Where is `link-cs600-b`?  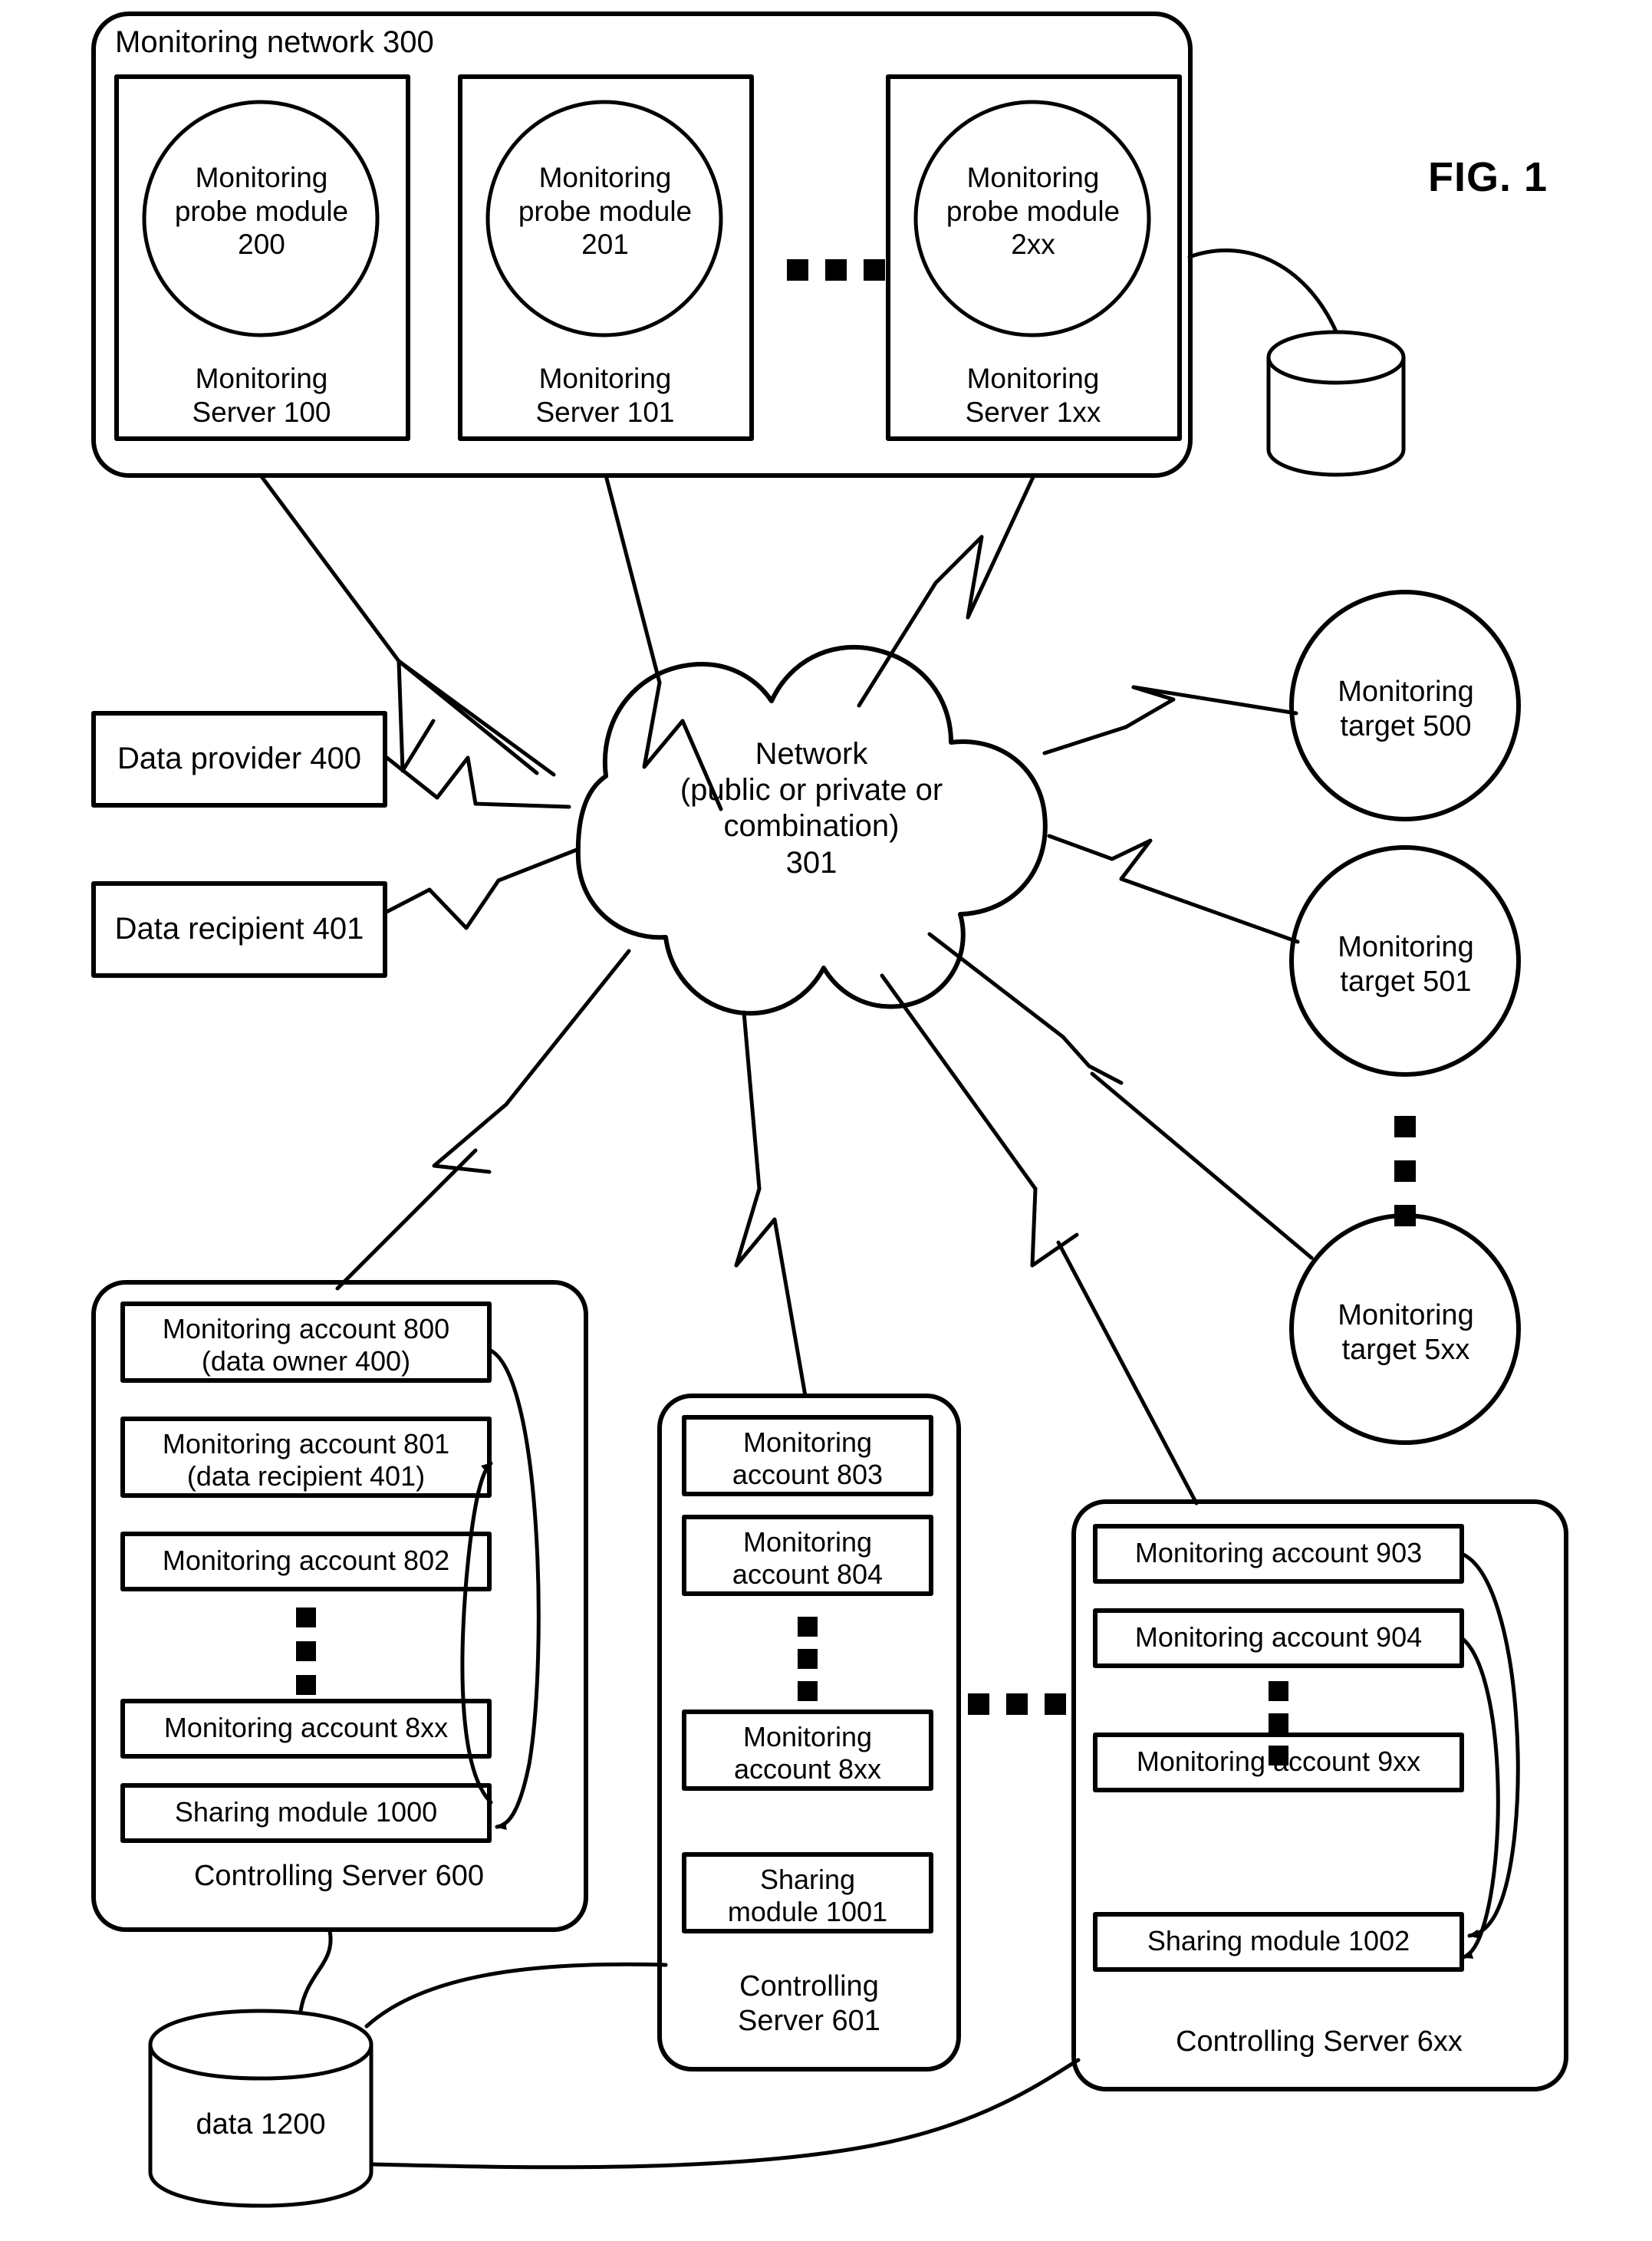
link-cs600-b is located at coordinates (406, 1219).